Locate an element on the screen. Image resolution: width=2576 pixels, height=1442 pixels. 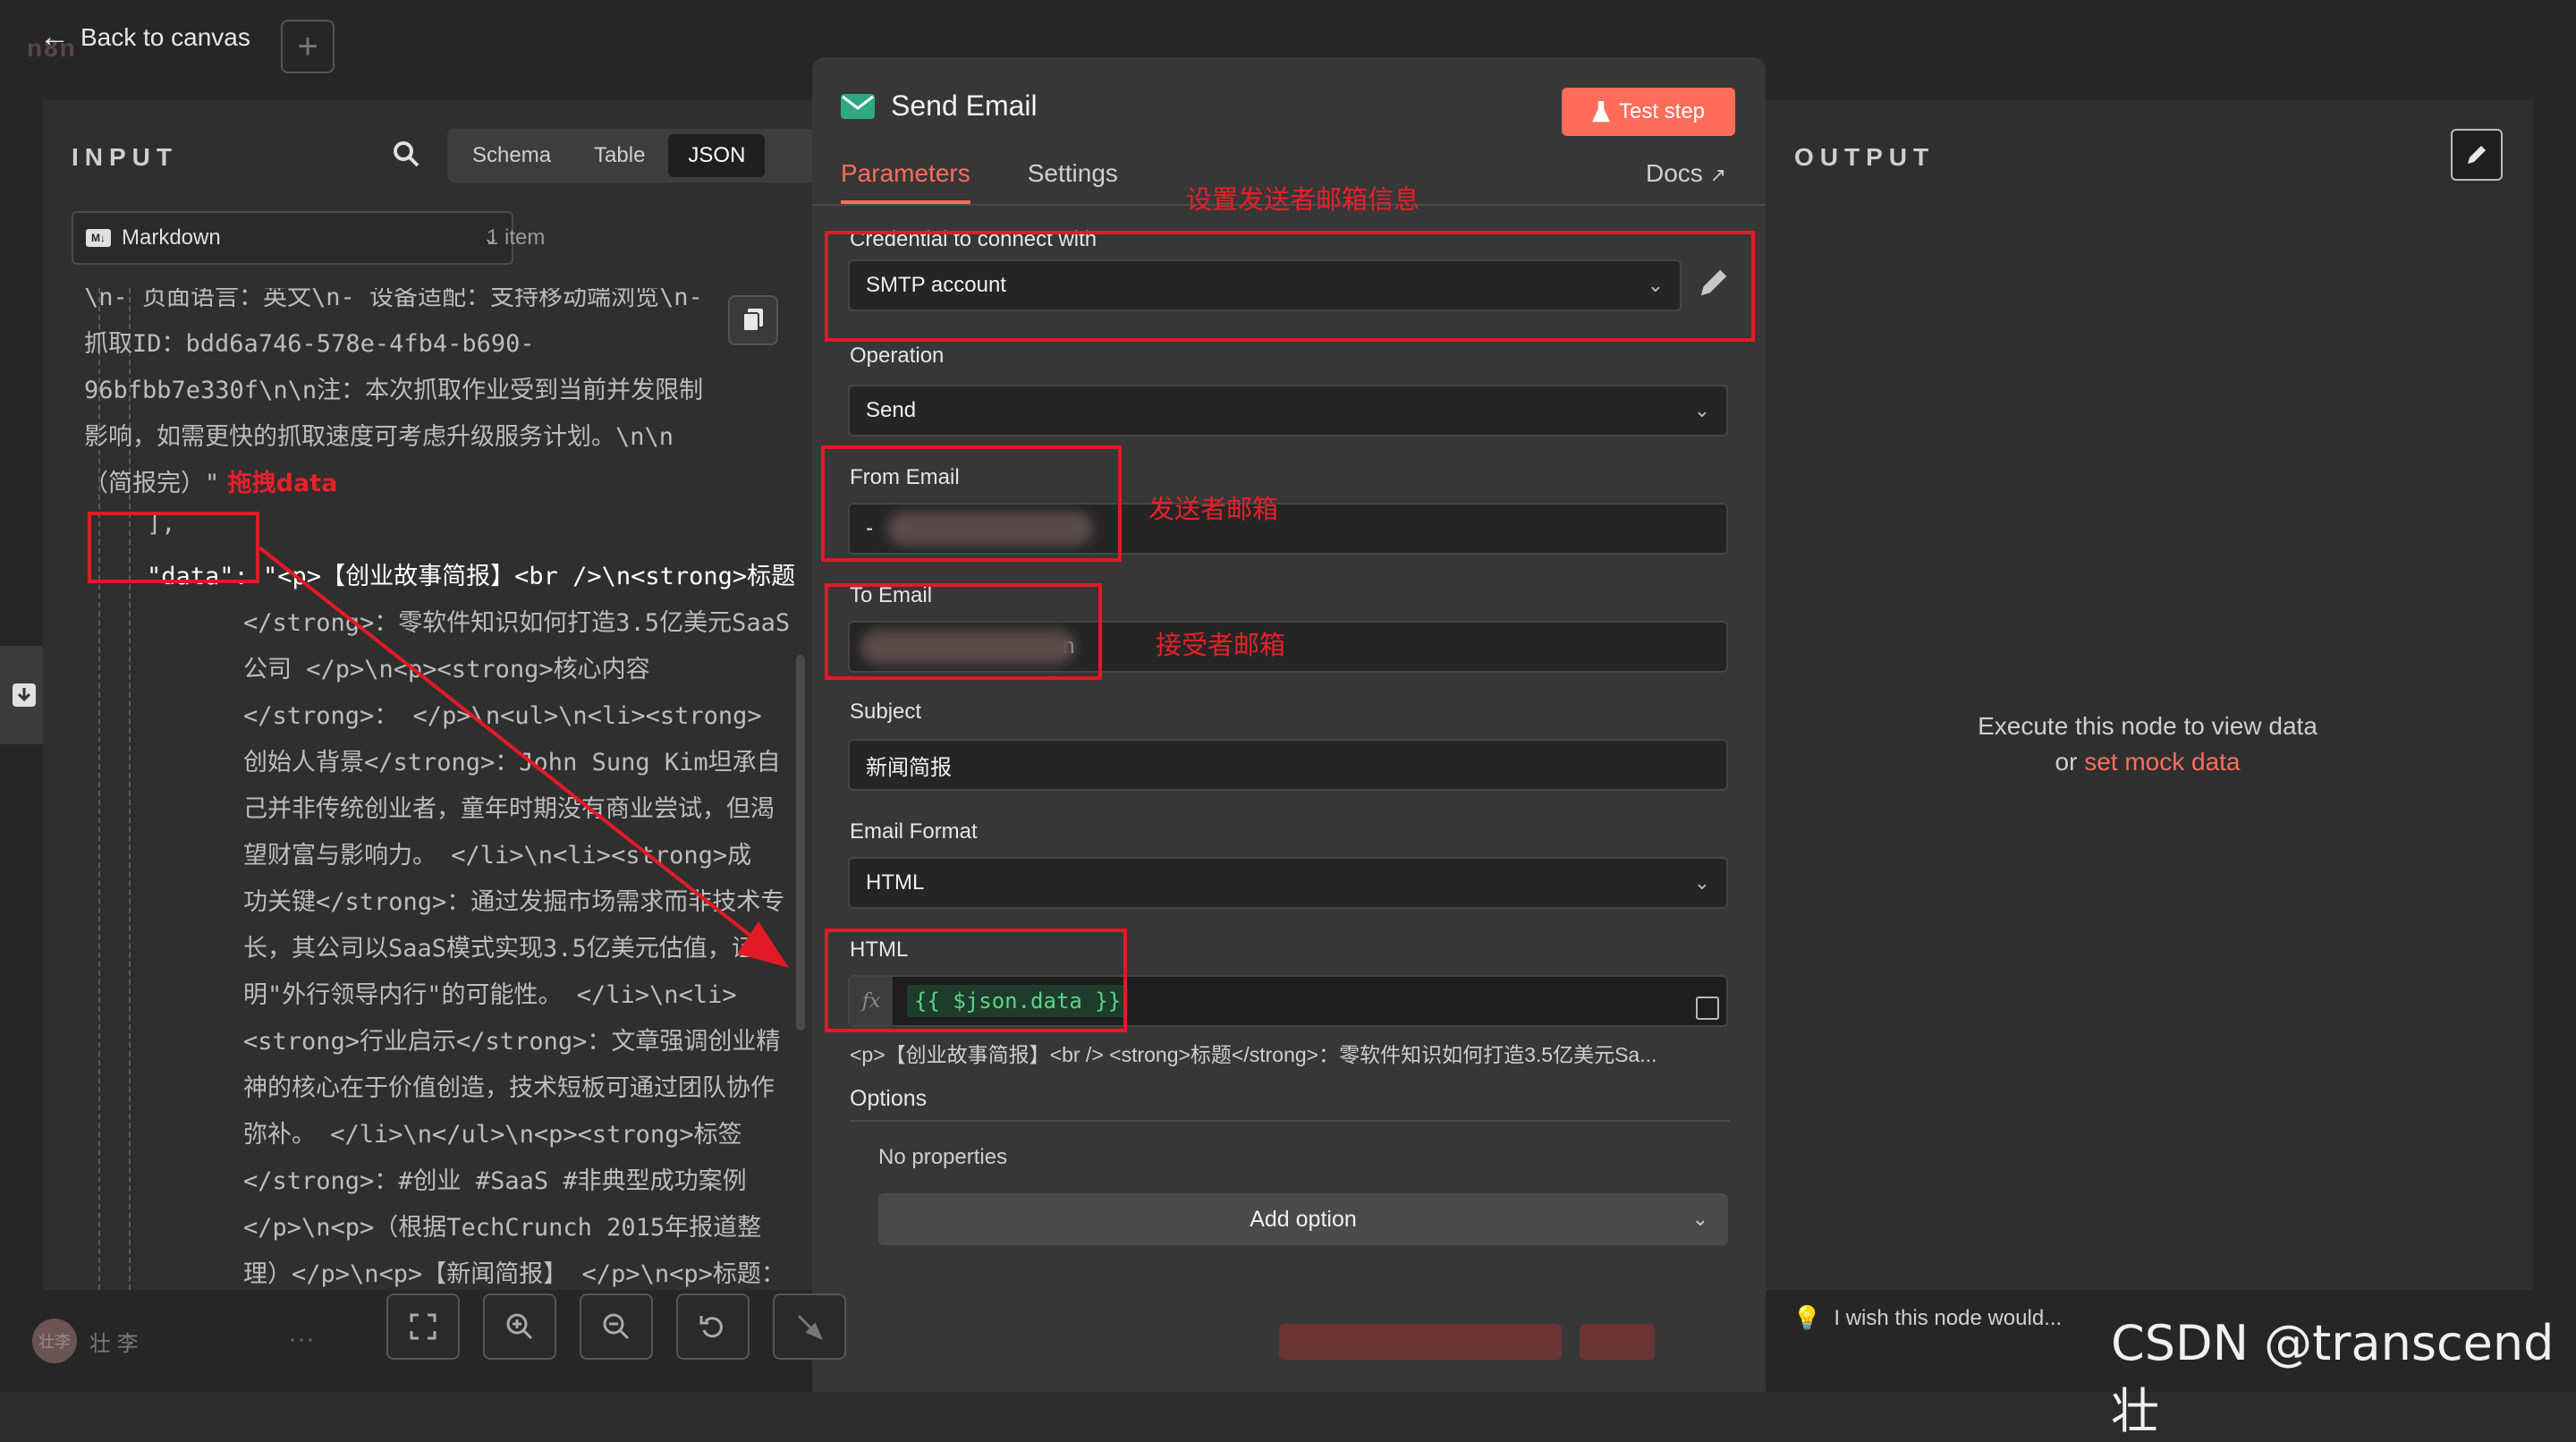
broom-icon is located at coordinates (810, 1327).